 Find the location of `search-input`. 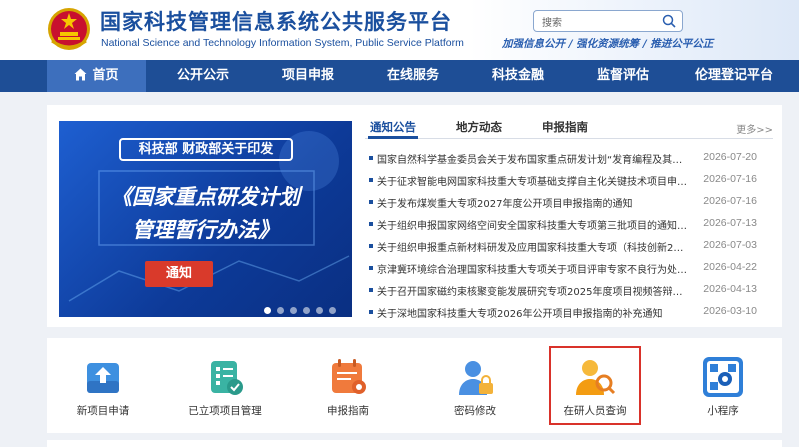

search-input is located at coordinates (594, 23).